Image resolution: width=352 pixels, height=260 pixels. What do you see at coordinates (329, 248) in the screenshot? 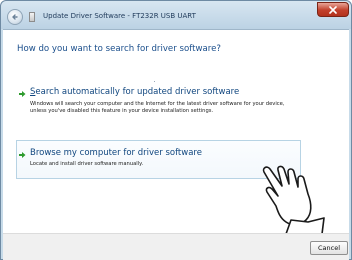
I see `cancel-button: Cancel` at bounding box center [329, 248].